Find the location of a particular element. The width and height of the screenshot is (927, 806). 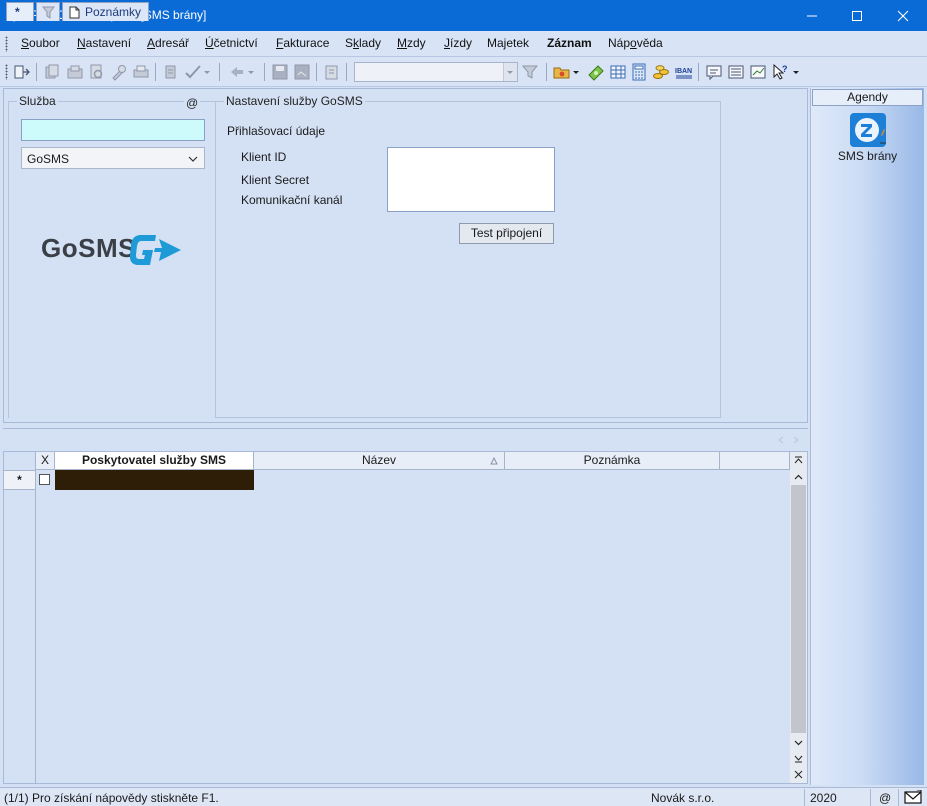

credentials-section-label: Přihlašovací údaje is located at coordinates (276, 131).